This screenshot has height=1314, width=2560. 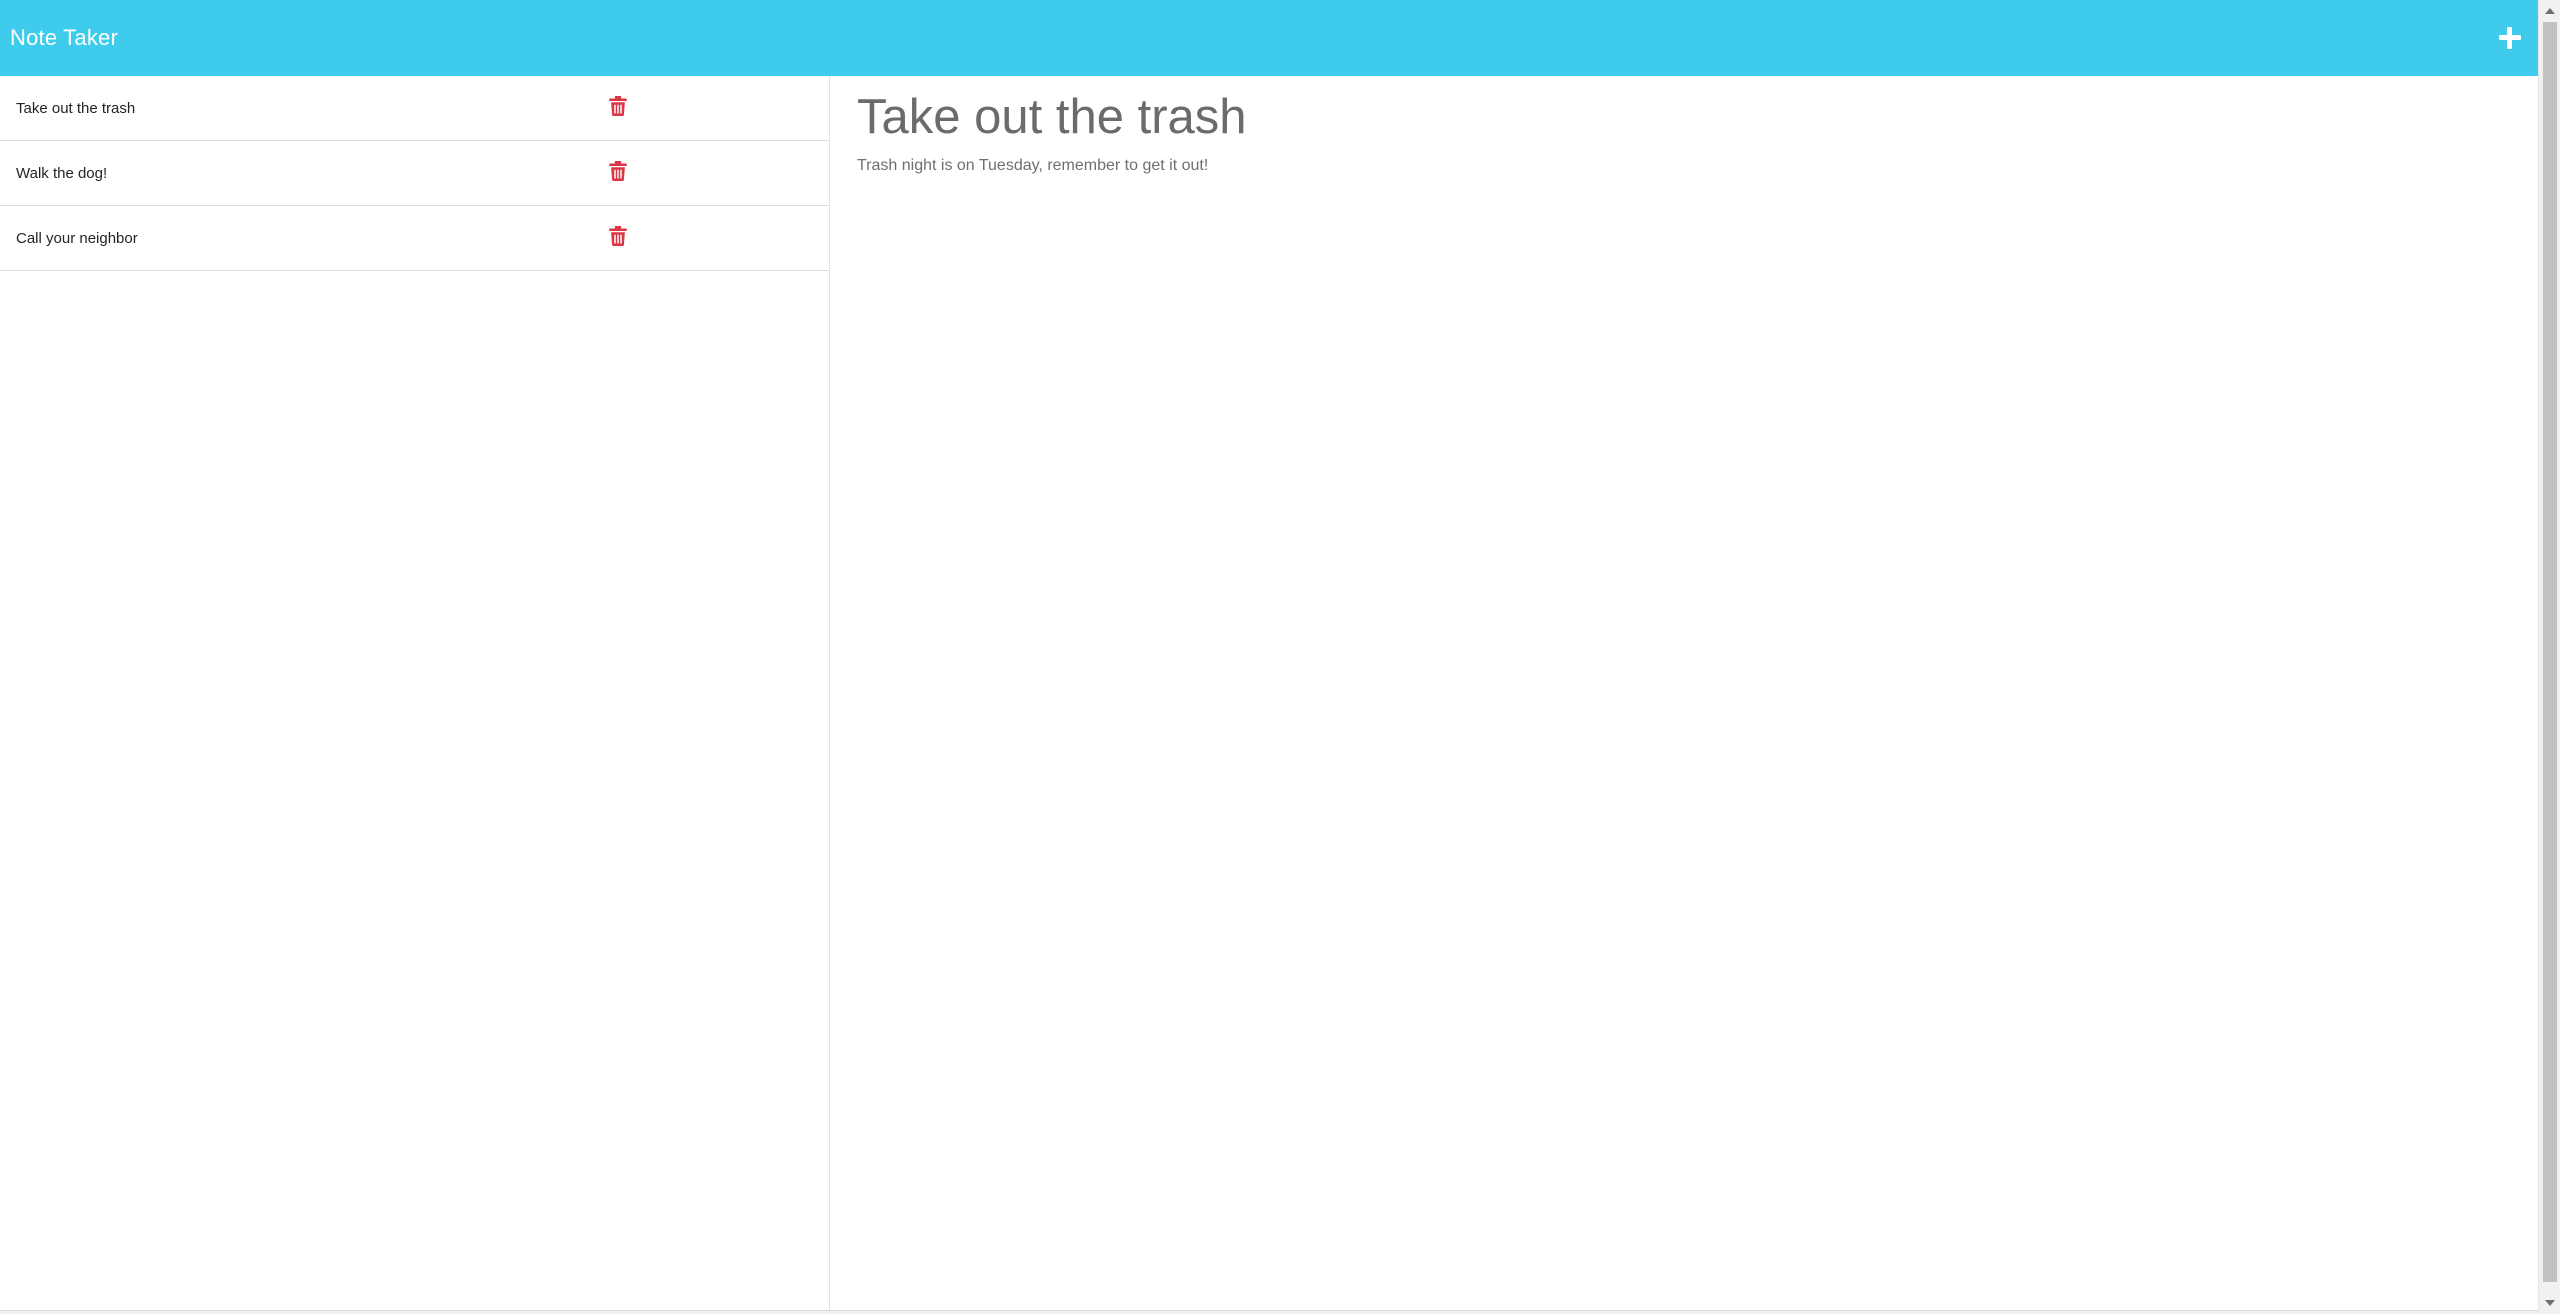 I want to click on plus-icon, so click(x=2510, y=38).